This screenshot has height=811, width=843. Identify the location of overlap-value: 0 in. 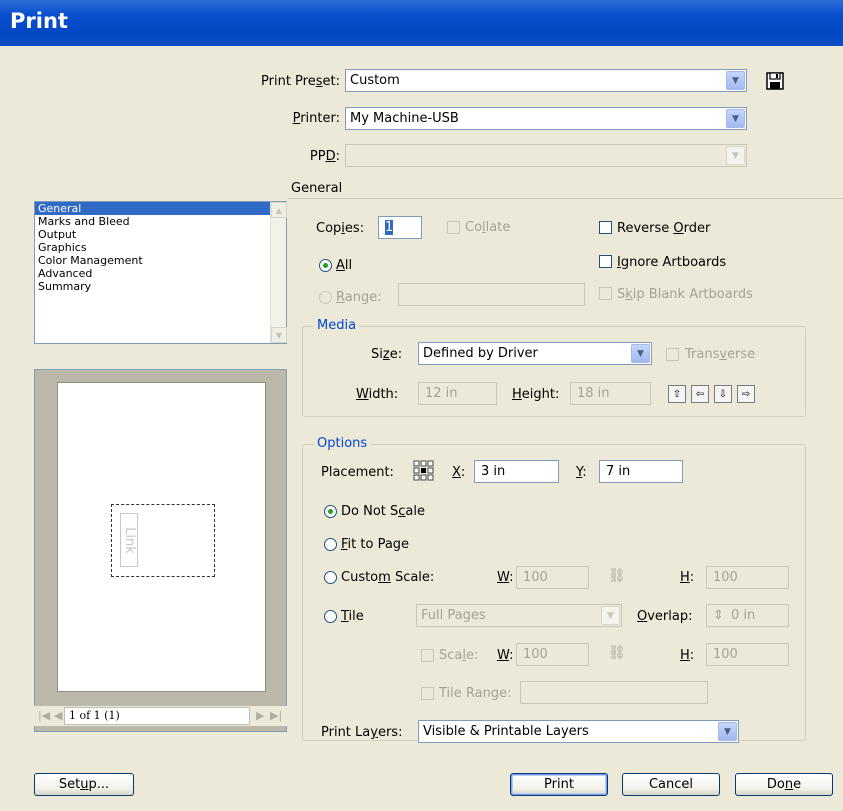
(743, 615).